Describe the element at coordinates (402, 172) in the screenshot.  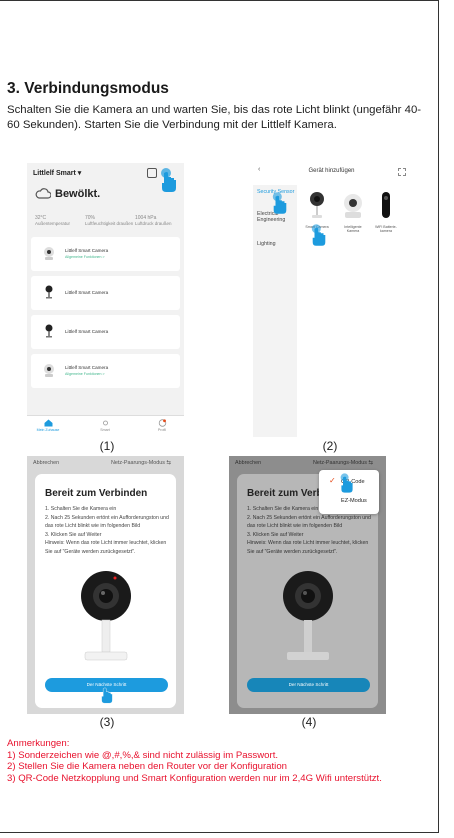
I see `expand-icon` at that location.